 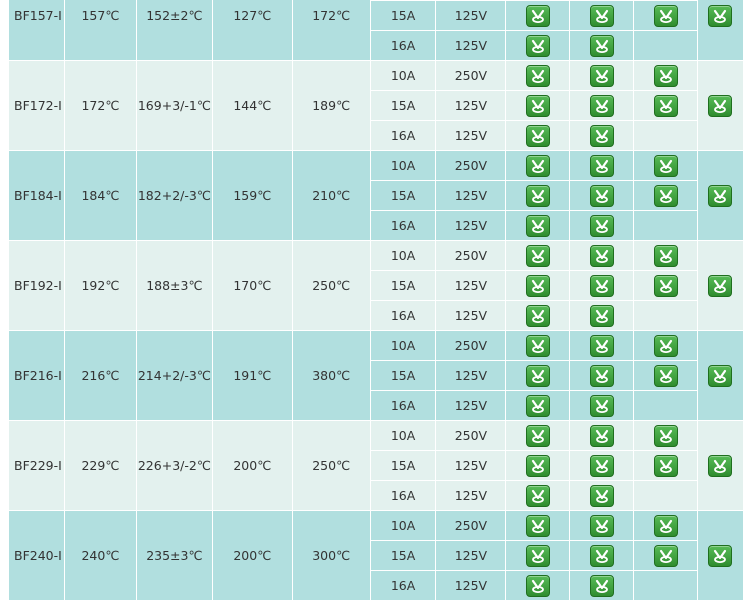 What do you see at coordinates (331, 555) in the screenshot?
I see `temperature-cell-4: 300℃` at bounding box center [331, 555].